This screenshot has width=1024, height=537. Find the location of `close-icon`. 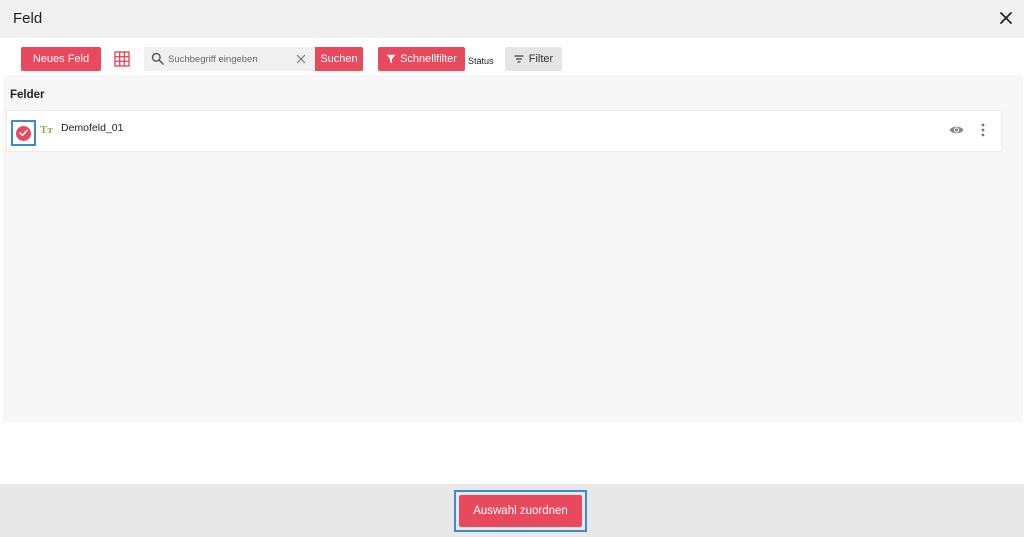

close-icon is located at coordinates (1006, 18).